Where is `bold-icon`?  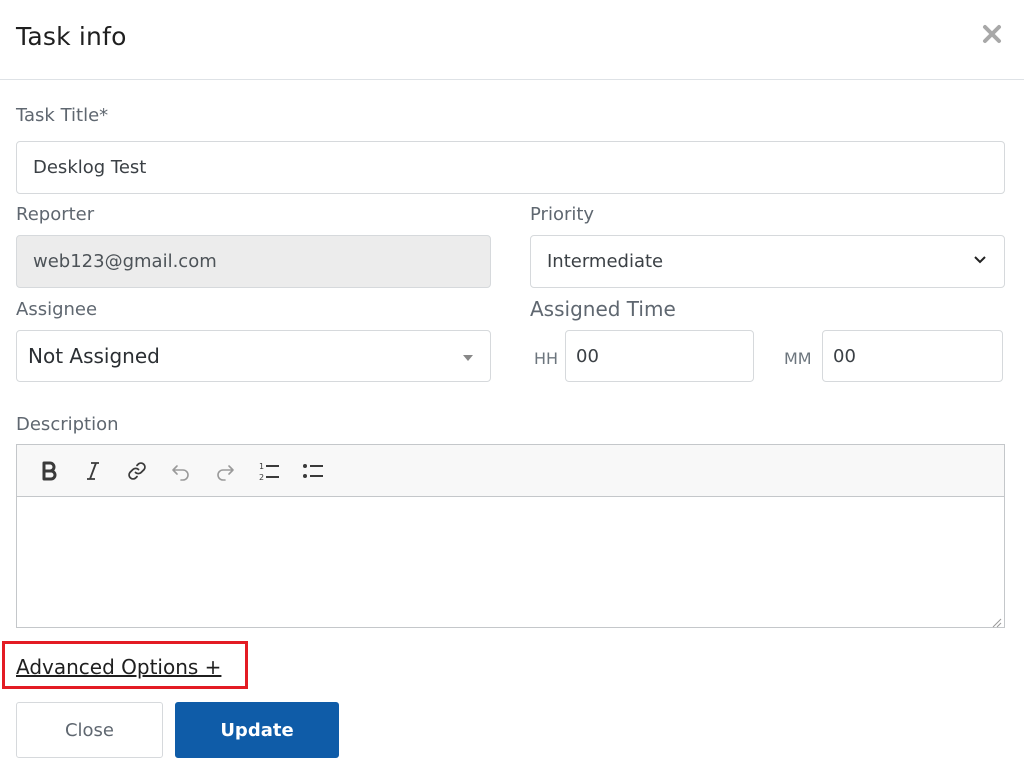
bold-icon is located at coordinates (49, 471).